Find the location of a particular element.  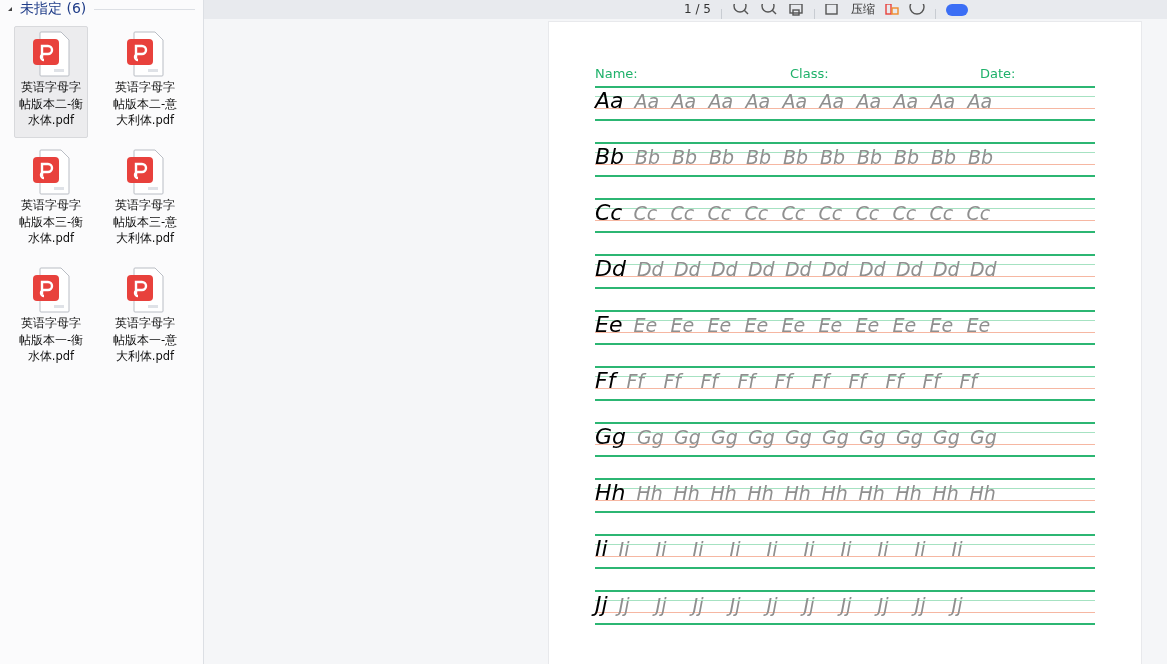

group-title: 未指定 (6) is located at coordinates (53, 9).